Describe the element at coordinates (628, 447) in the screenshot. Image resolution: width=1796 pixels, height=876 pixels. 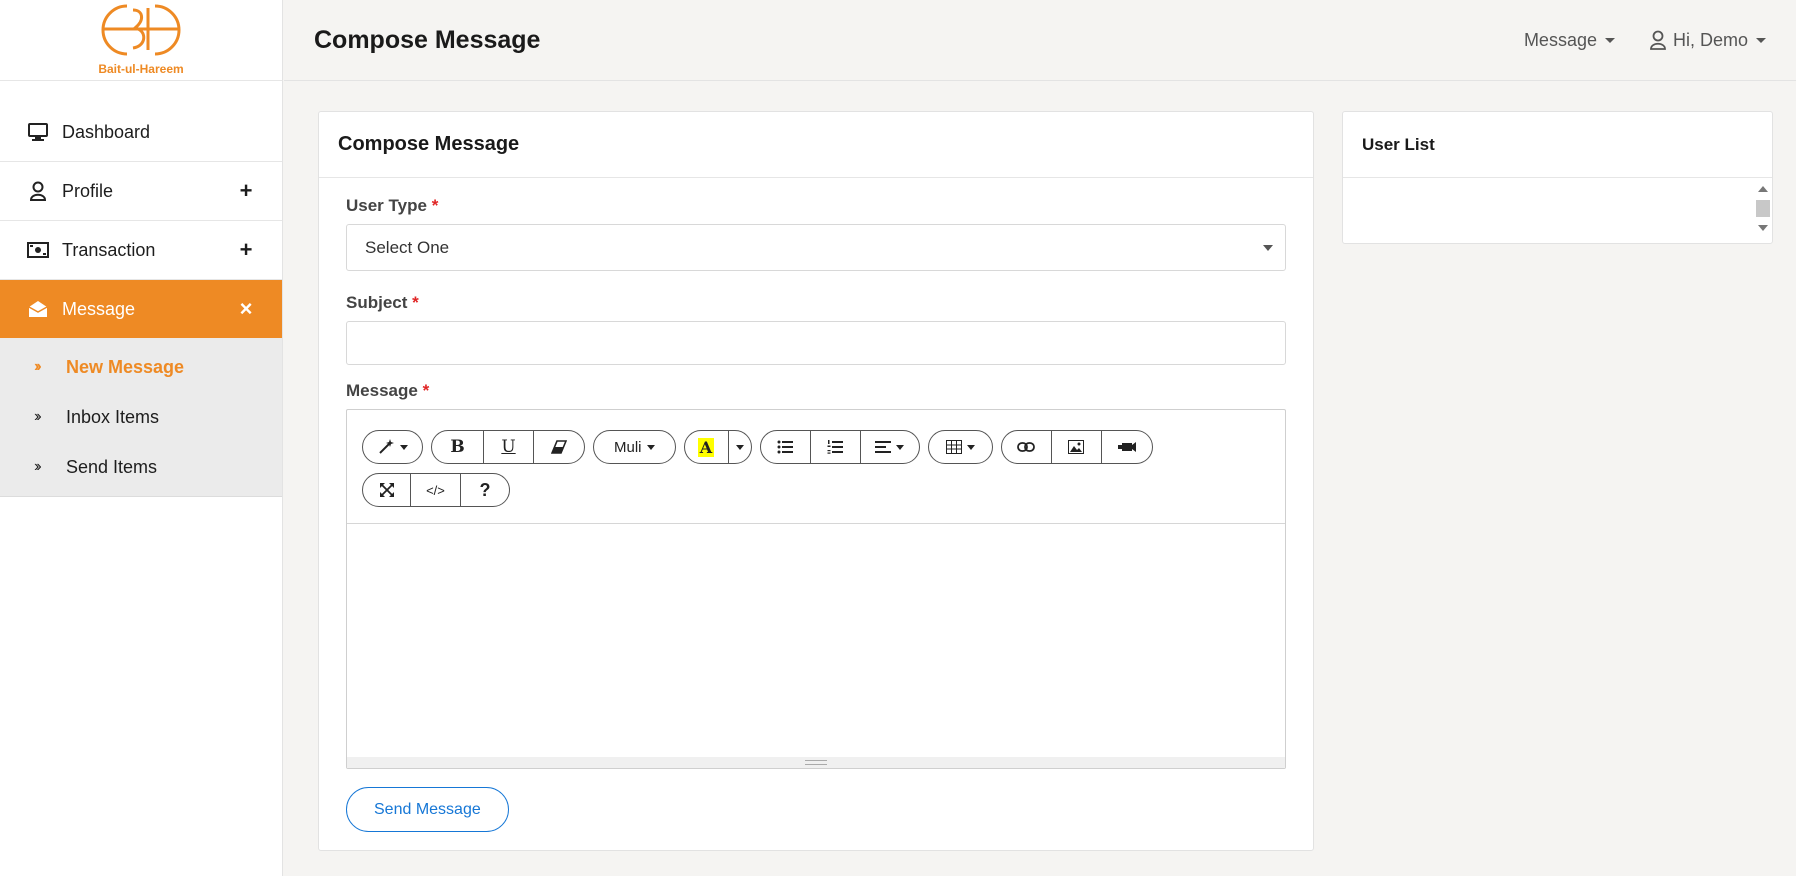
I see `font-name-value: Muli` at that location.